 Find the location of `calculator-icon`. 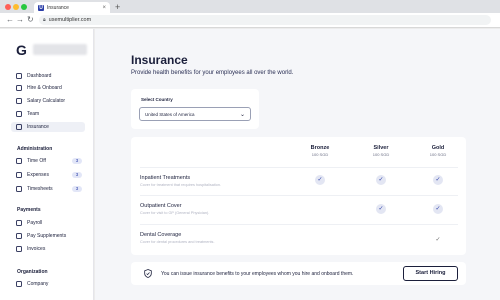

calculator-icon is located at coordinates (19, 101).